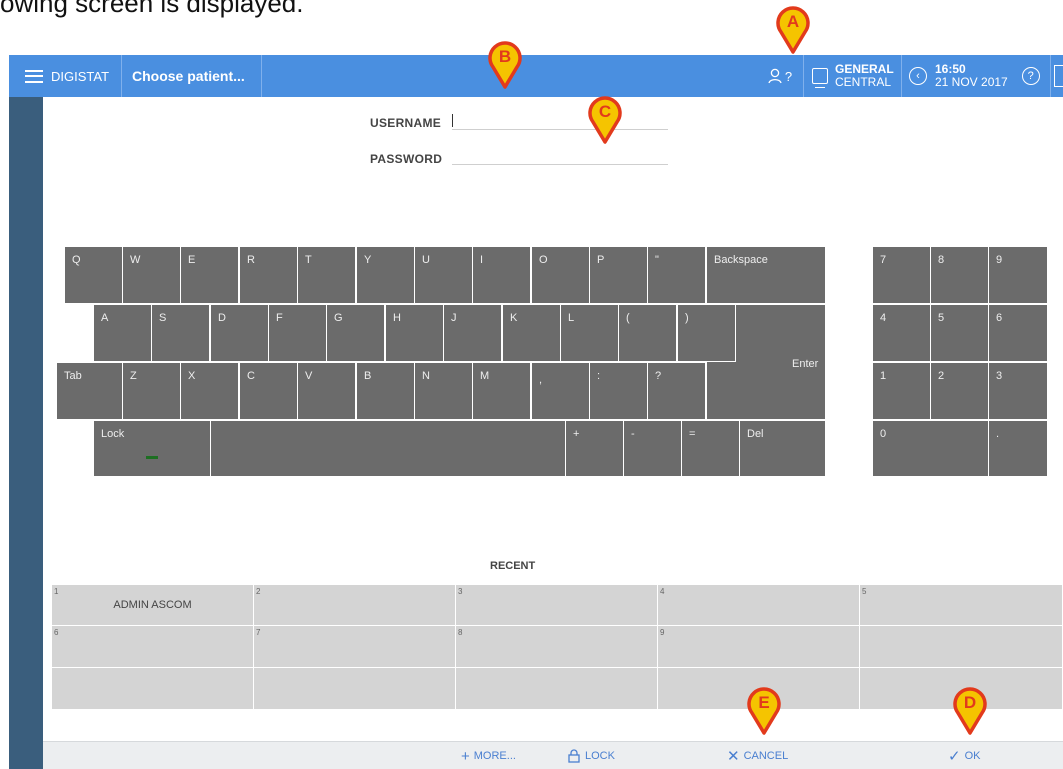 The image size is (1063, 769). Describe the element at coordinates (775, 76) in the screenshot. I see `user-icon` at that location.